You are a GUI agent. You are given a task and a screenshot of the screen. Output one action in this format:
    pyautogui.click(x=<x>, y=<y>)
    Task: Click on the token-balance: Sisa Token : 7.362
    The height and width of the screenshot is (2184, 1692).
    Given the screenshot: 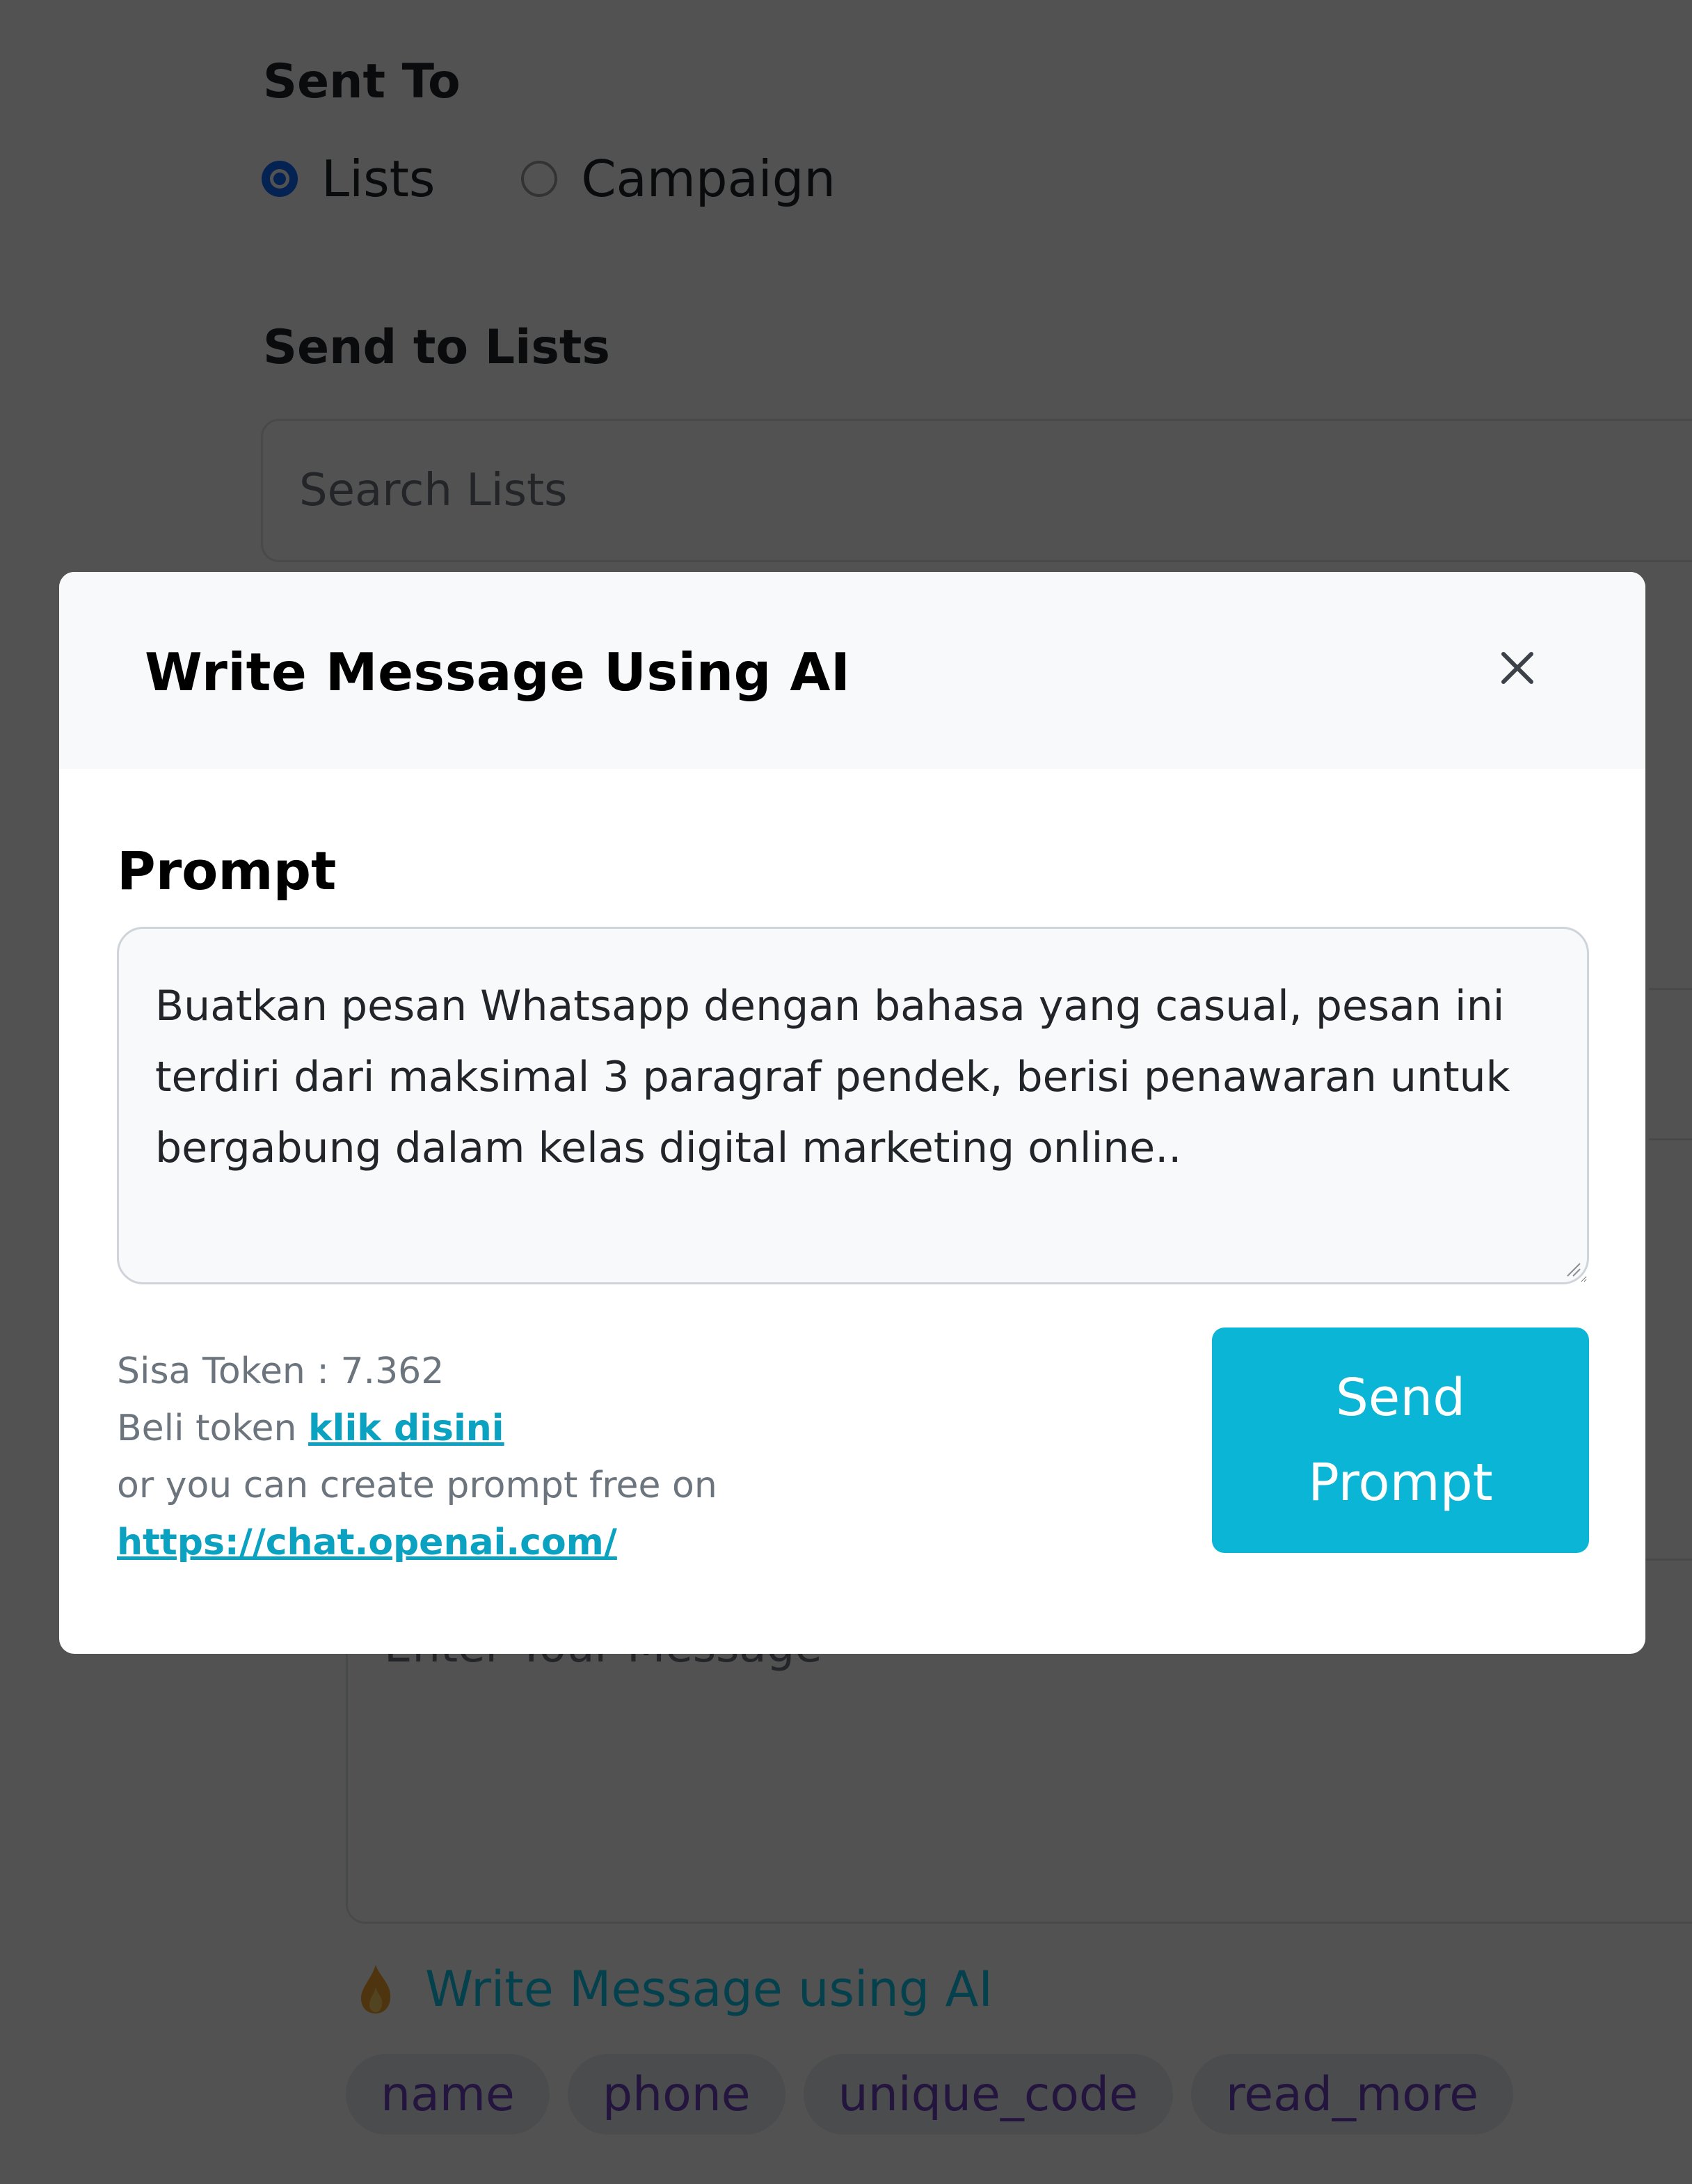 What is the action you would take?
    pyautogui.click(x=281, y=1371)
    